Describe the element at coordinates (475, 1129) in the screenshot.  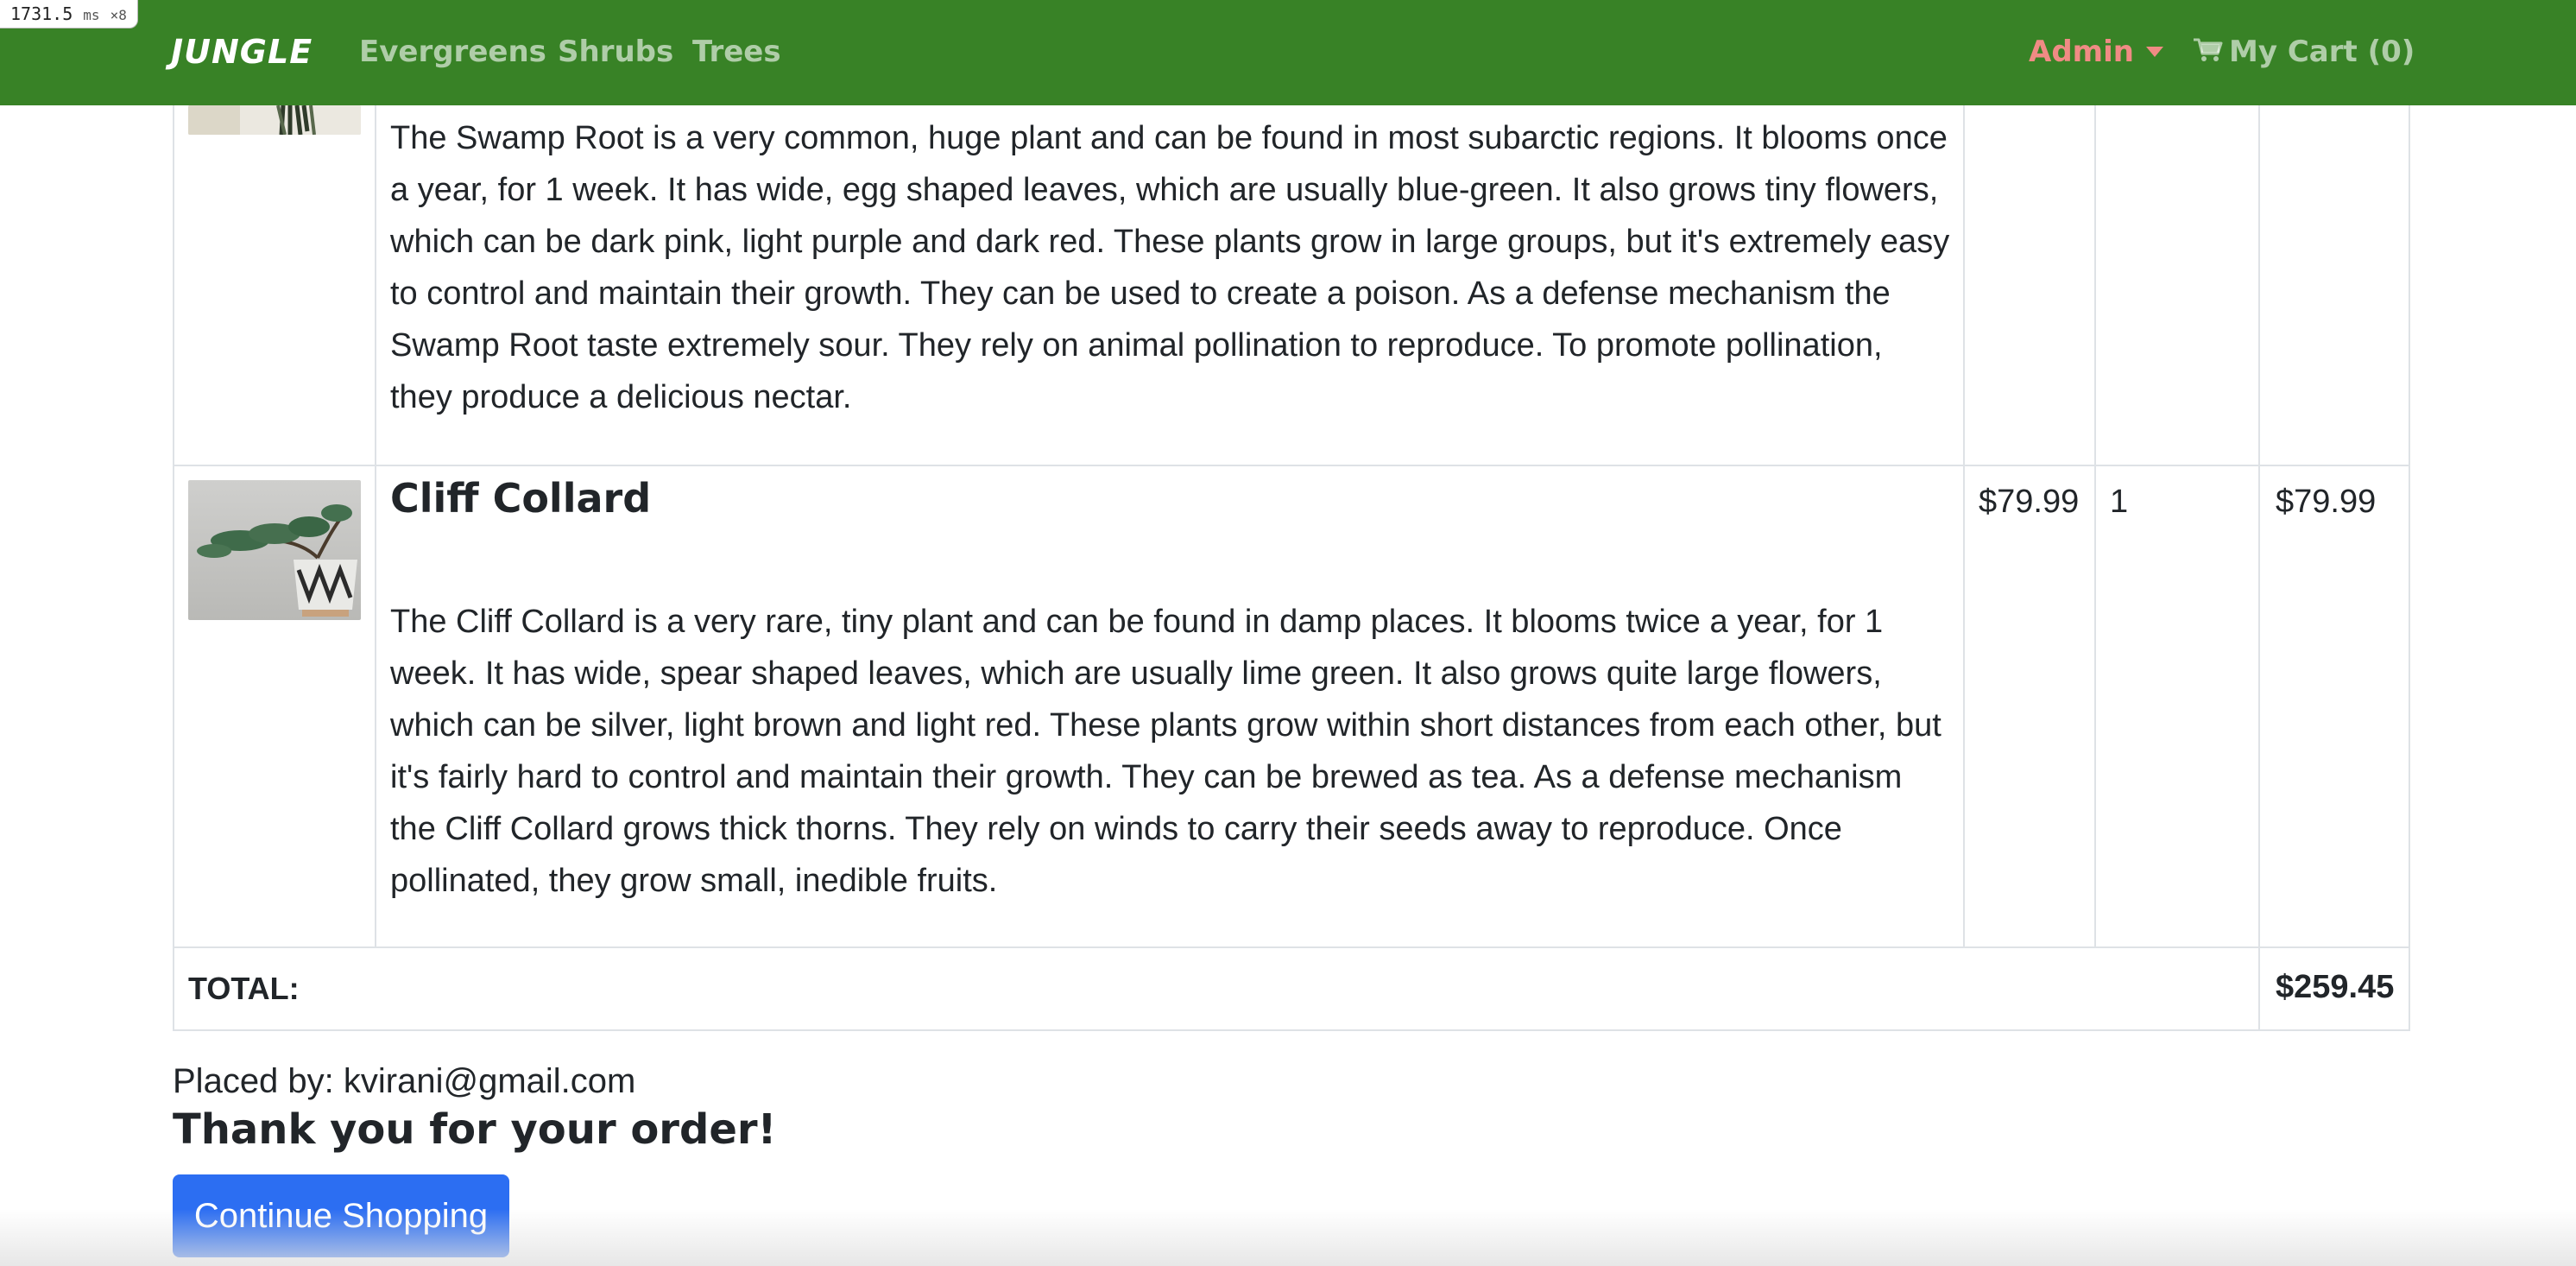
I see `thank-you-heading: Thank you for your order!` at that location.